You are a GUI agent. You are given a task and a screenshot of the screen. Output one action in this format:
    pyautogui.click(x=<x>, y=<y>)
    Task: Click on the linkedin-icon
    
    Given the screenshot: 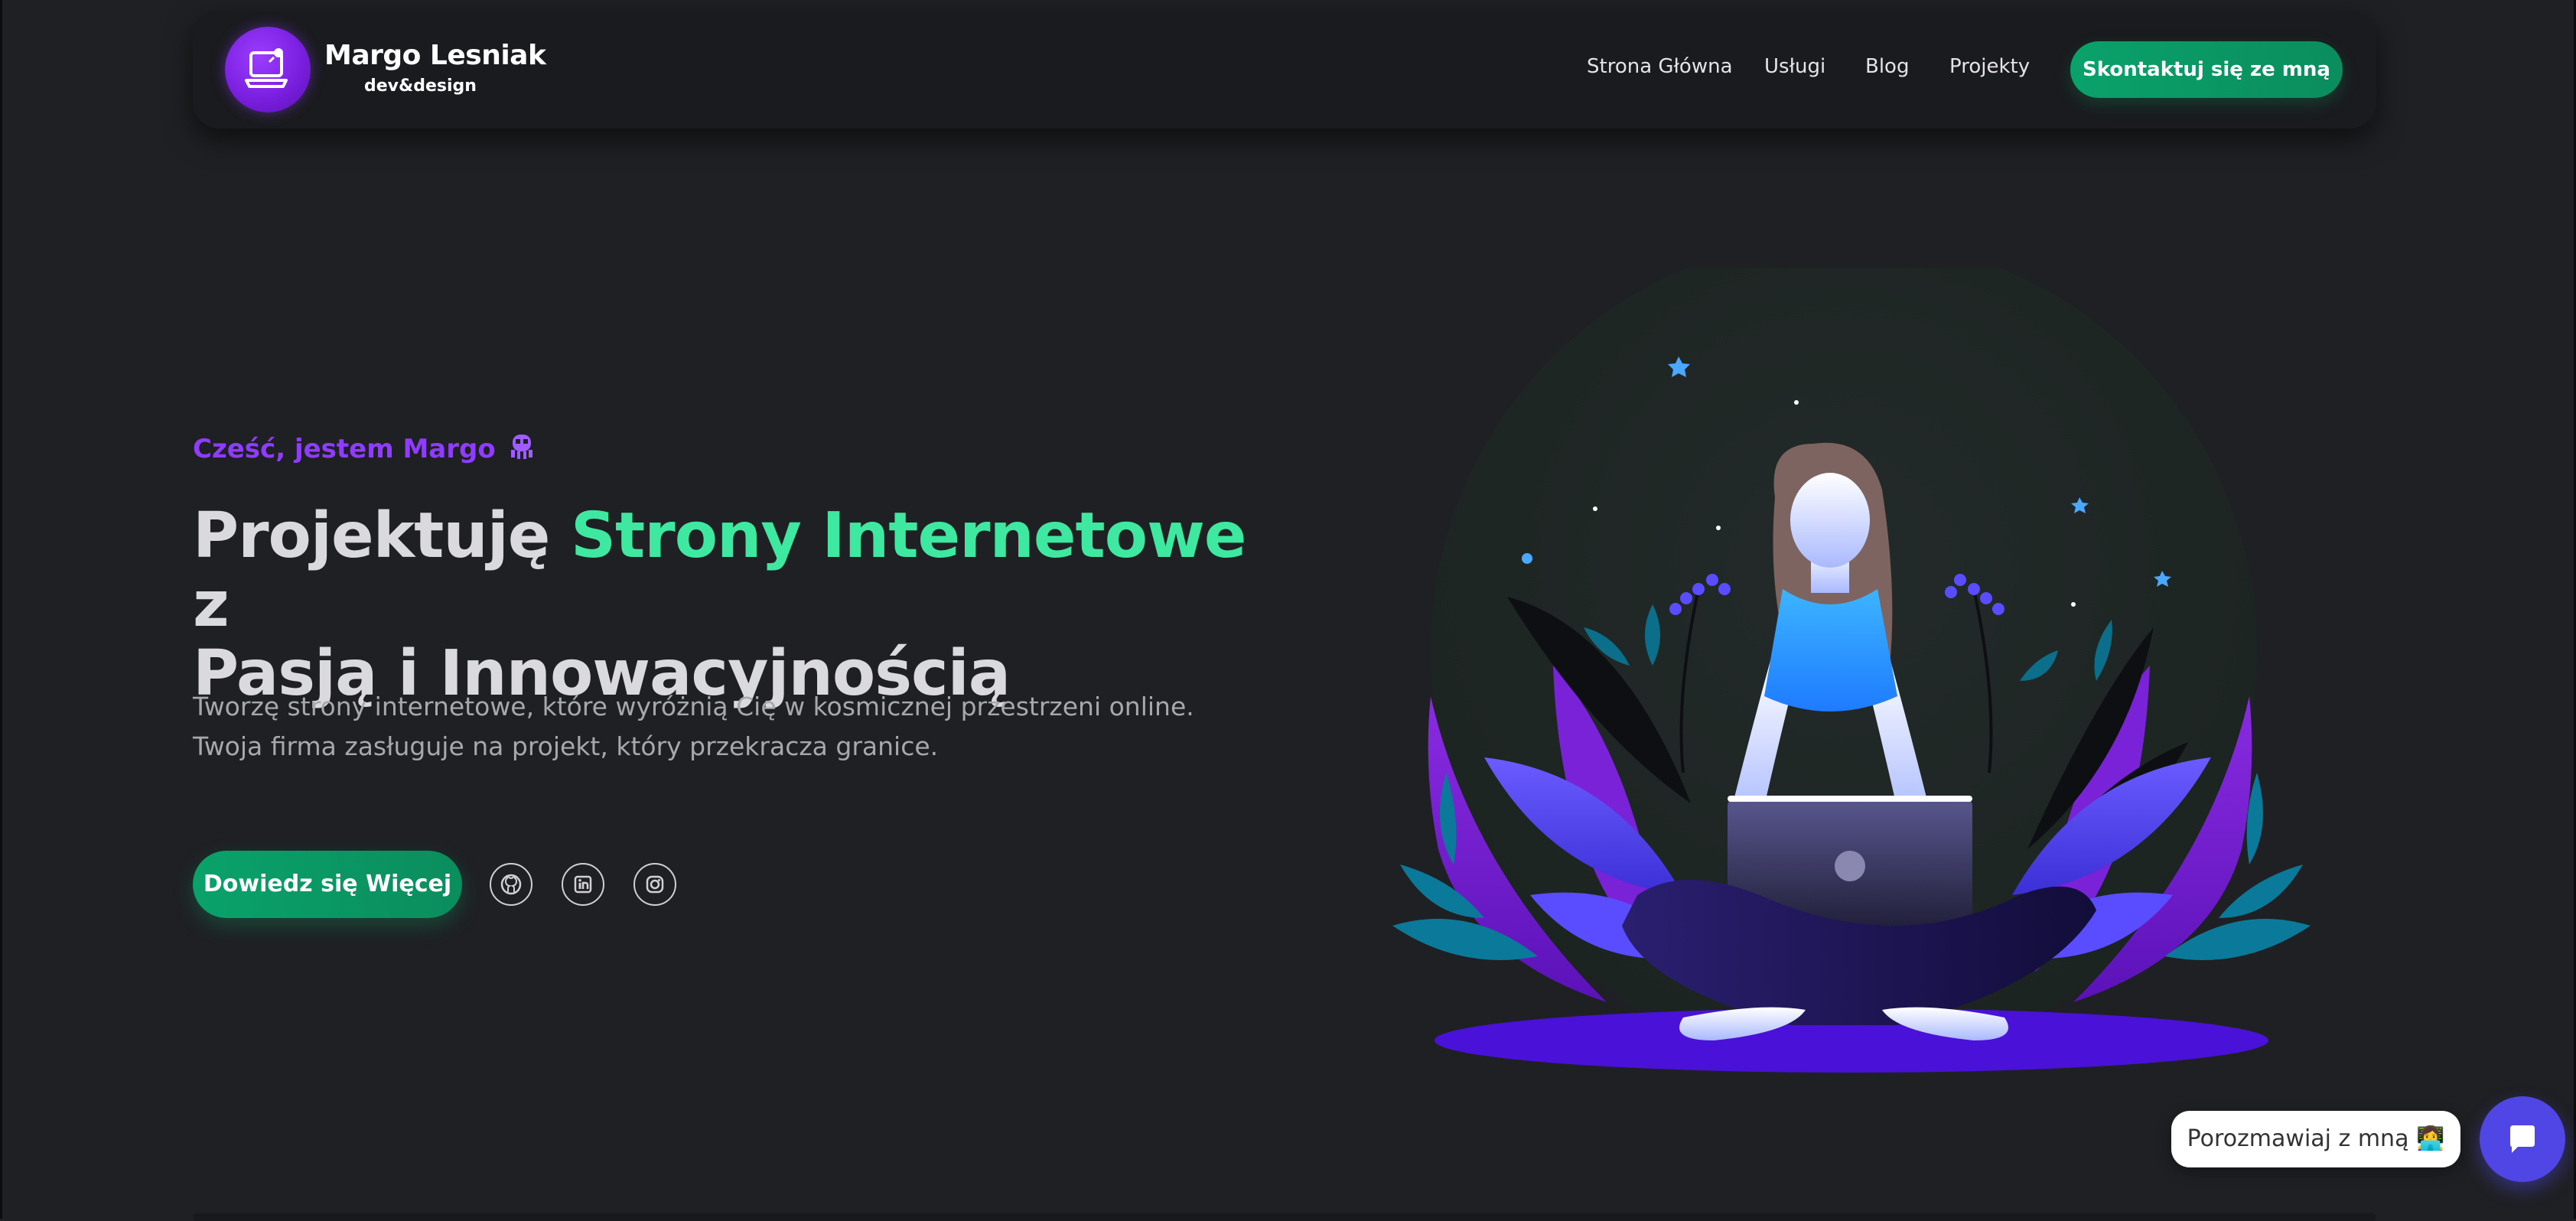 What is the action you would take?
    pyautogui.click(x=583, y=884)
    